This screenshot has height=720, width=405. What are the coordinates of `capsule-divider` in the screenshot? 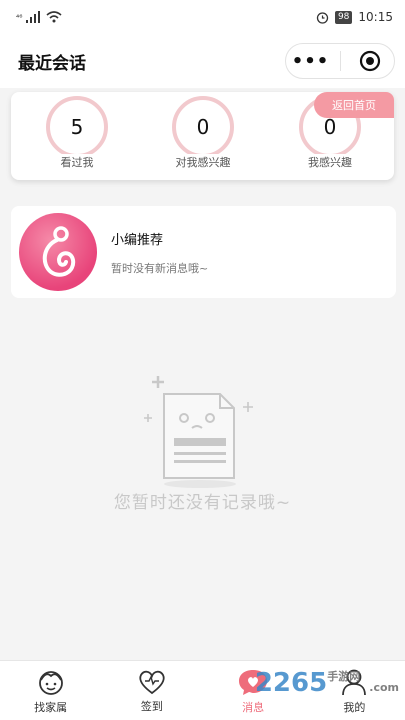 It's located at (340, 61).